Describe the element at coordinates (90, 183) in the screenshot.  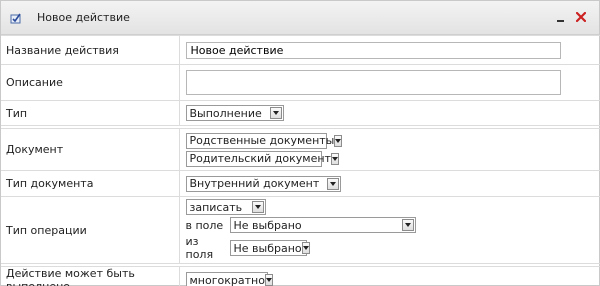
I see `doc-type-label: Тип документа` at that location.